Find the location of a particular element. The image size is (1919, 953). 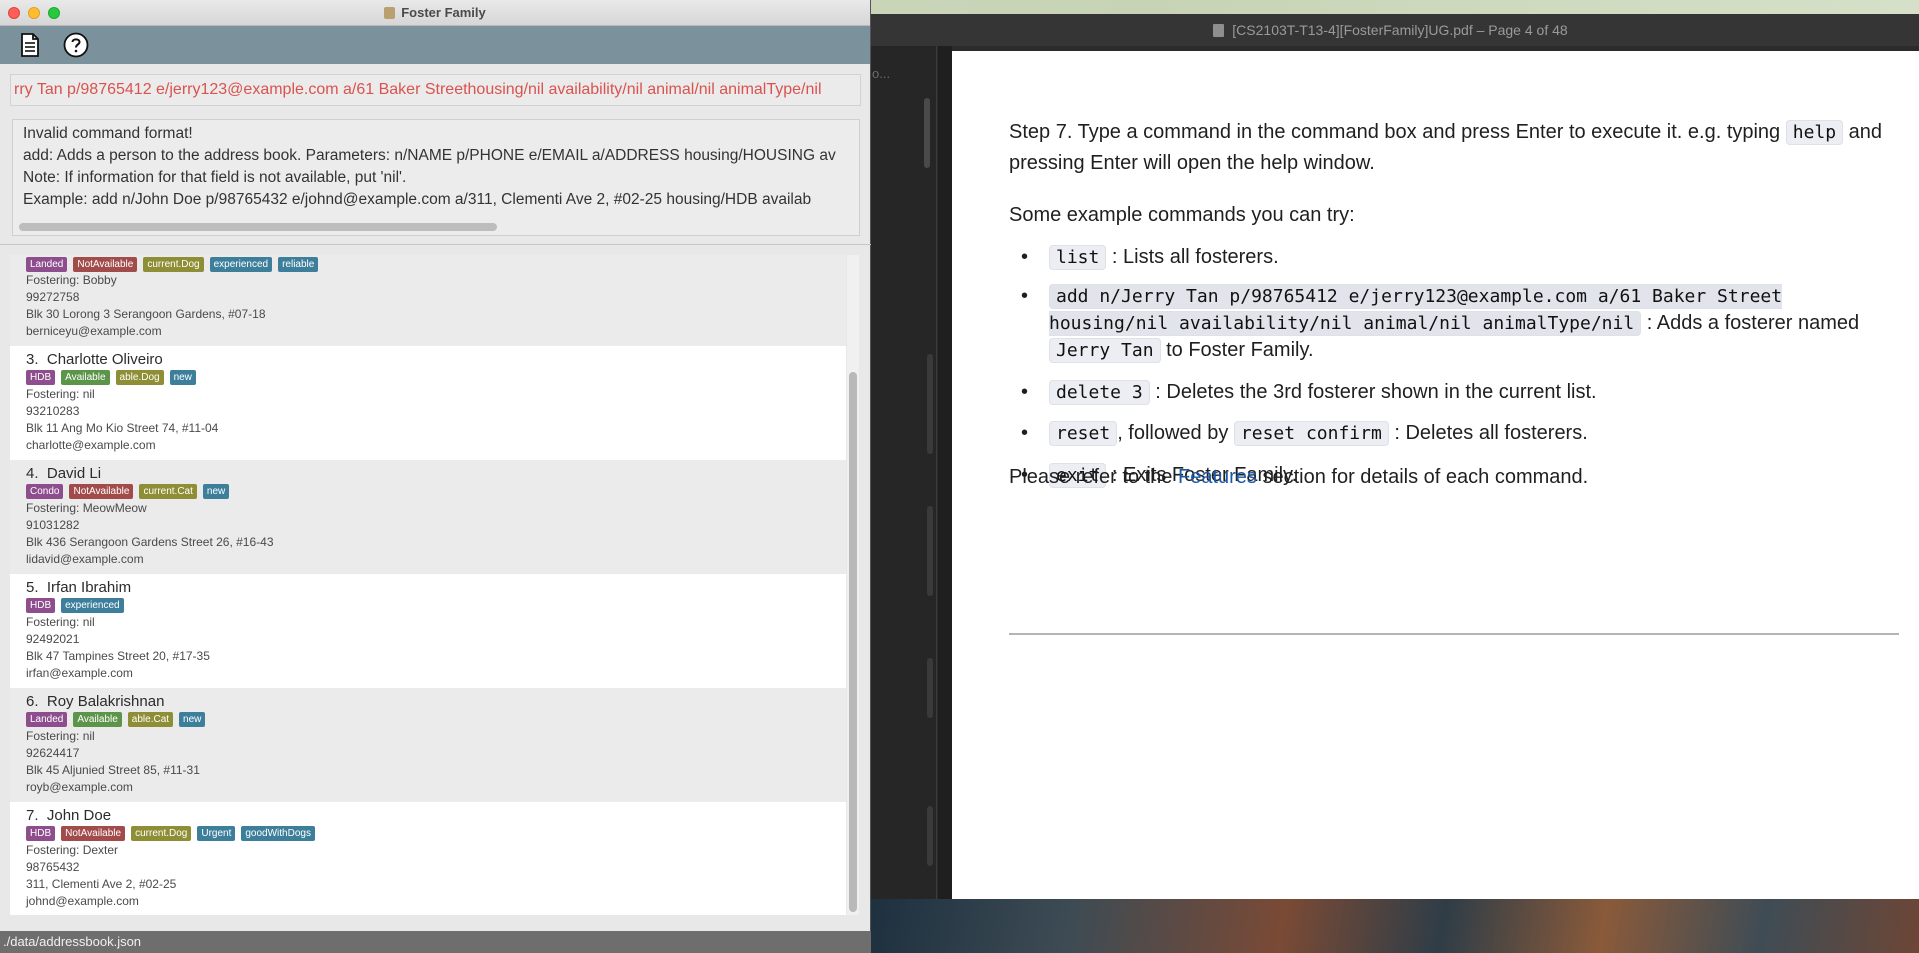

command-description: to Foster Family. is located at coordinates (1237, 350).